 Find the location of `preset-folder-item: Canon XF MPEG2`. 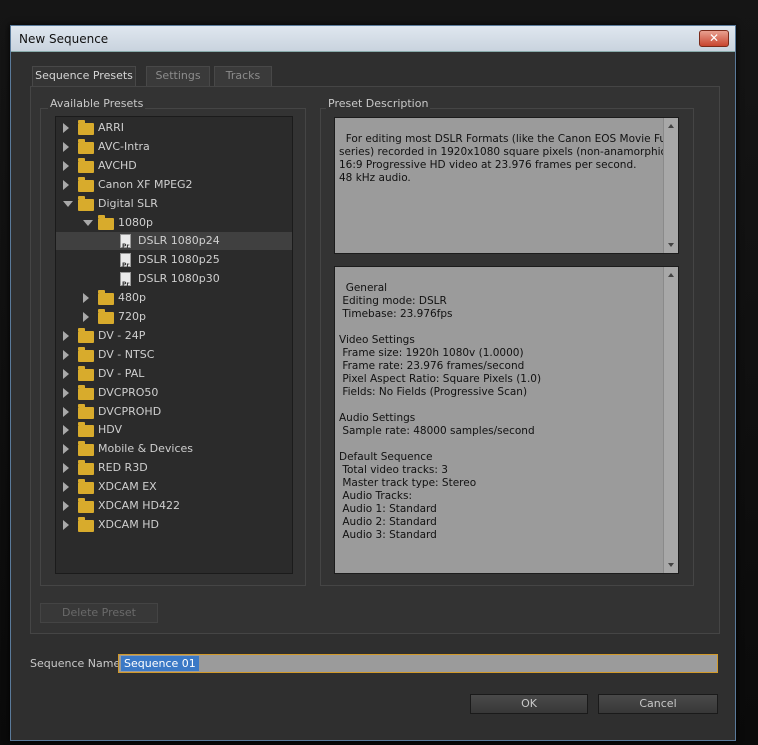

preset-folder-item: Canon XF MPEG2 is located at coordinates (174, 185).